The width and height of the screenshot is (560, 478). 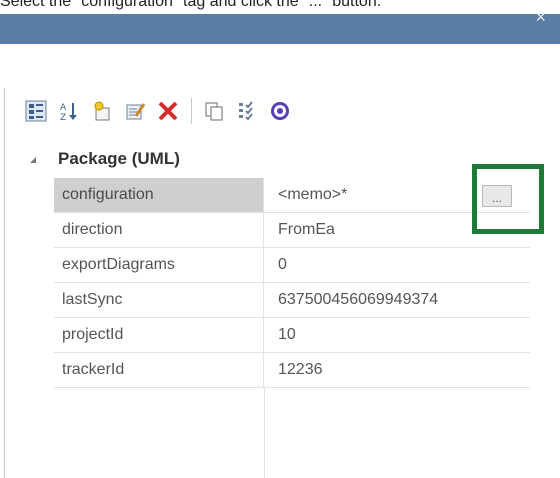 What do you see at coordinates (36, 111) in the screenshot?
I see `categorized-view-icon` at bounding box center [36, 111].